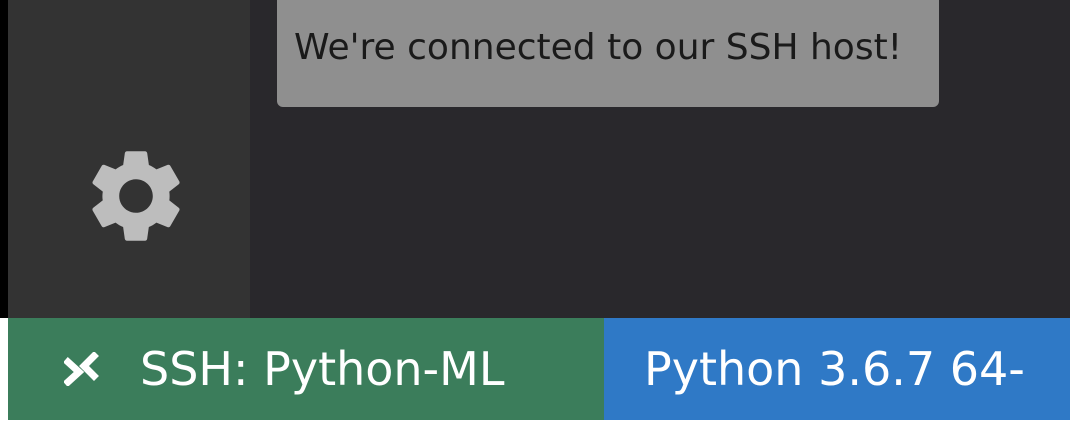  Describe the element at coordinates (81, 369) in the screenshot. I see `remote-icon` at that location.